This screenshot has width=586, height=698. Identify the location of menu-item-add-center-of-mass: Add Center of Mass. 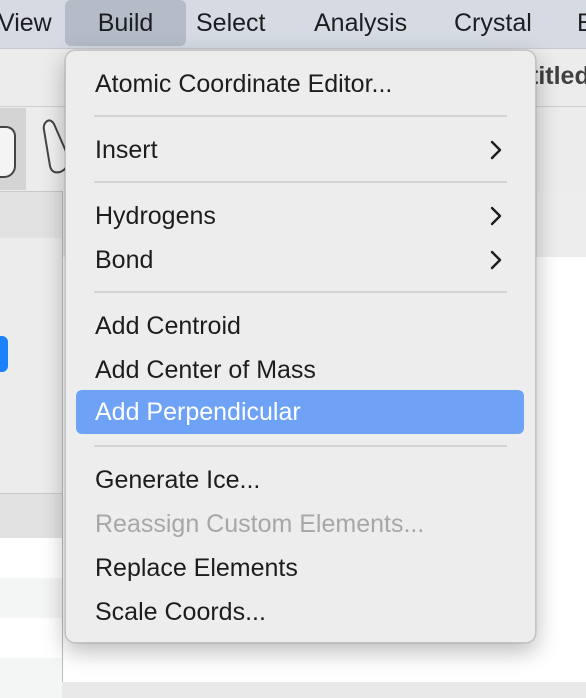
(205, 370).